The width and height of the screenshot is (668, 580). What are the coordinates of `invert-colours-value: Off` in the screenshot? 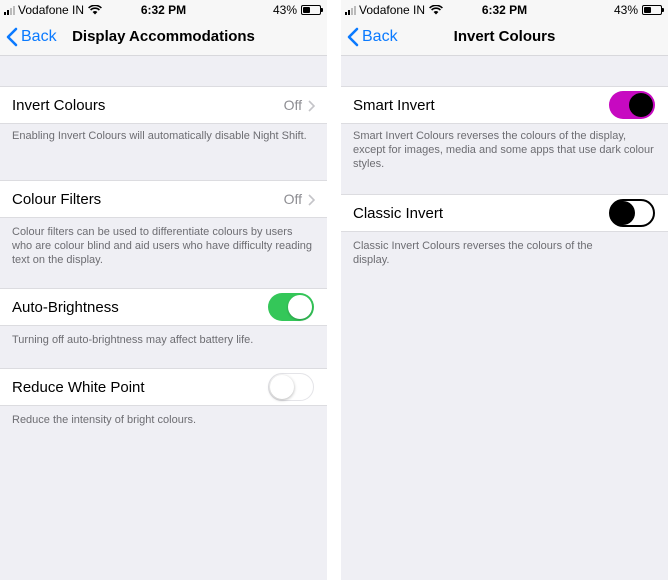 It's located at (292, 105).